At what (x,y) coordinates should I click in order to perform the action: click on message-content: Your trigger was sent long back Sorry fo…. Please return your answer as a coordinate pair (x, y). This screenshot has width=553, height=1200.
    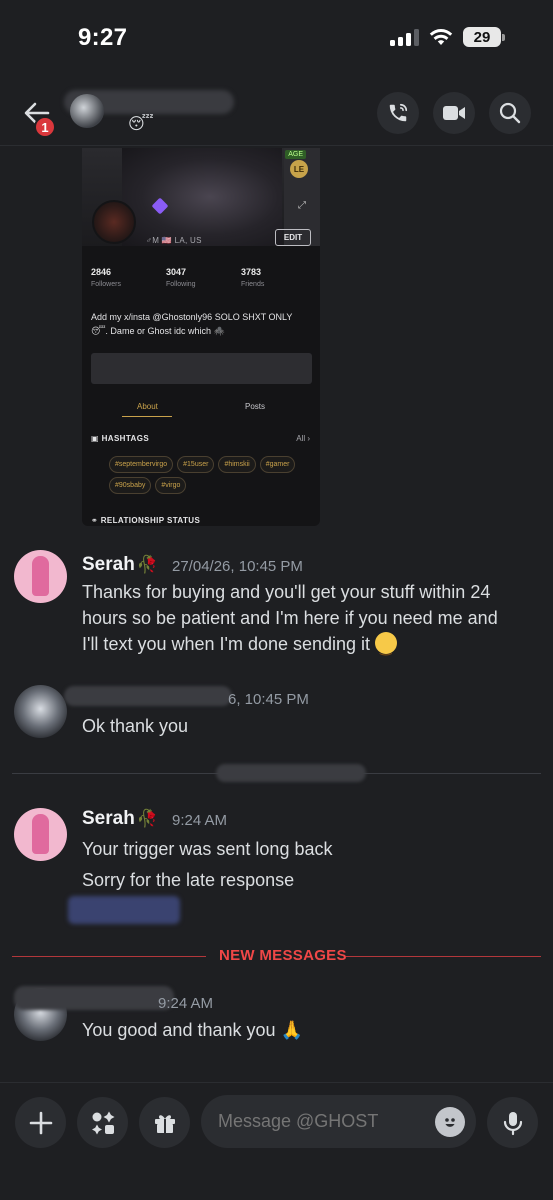
    Looking at the image, I should click on (207, 864).